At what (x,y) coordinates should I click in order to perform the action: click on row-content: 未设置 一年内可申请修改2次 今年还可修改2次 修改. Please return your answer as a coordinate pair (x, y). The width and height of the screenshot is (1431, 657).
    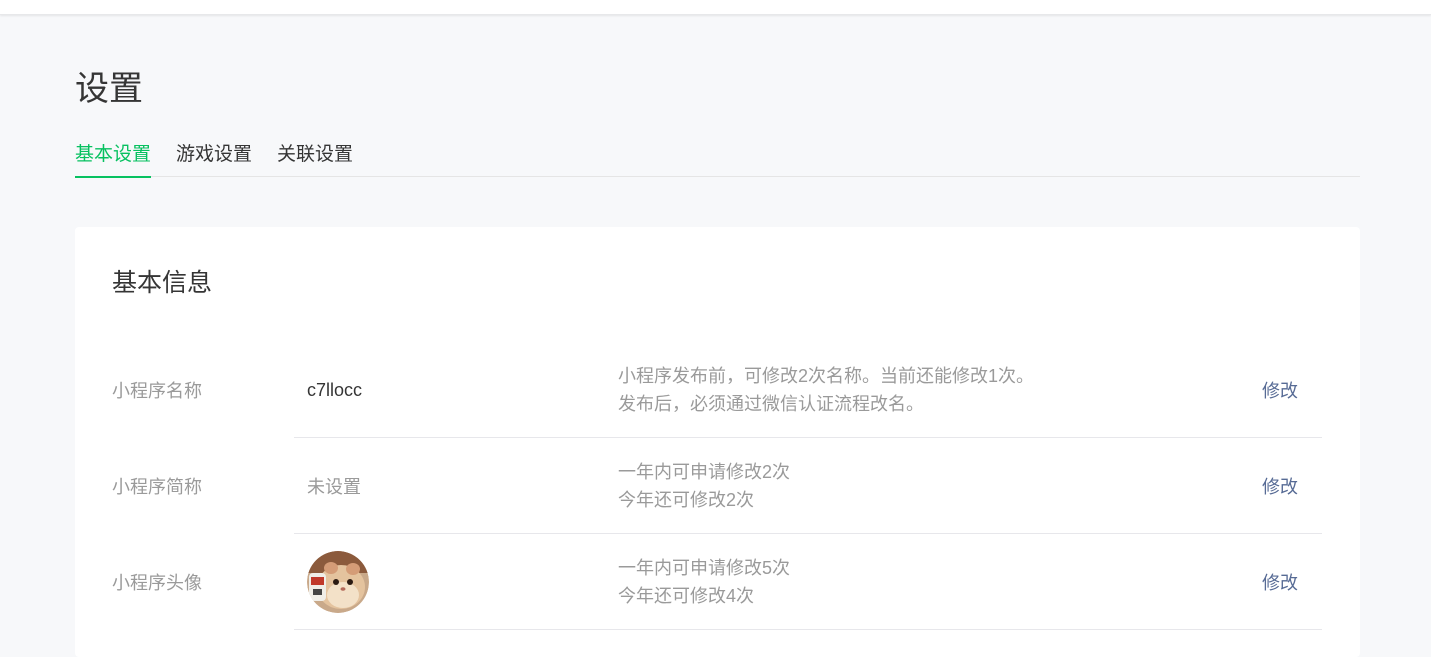
    Looking at the image, I should click on (808, 486).